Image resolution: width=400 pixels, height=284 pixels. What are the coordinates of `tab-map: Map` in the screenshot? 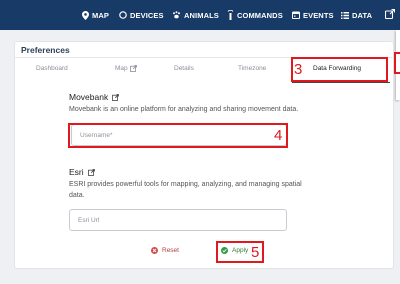 It's located at (126, 68).